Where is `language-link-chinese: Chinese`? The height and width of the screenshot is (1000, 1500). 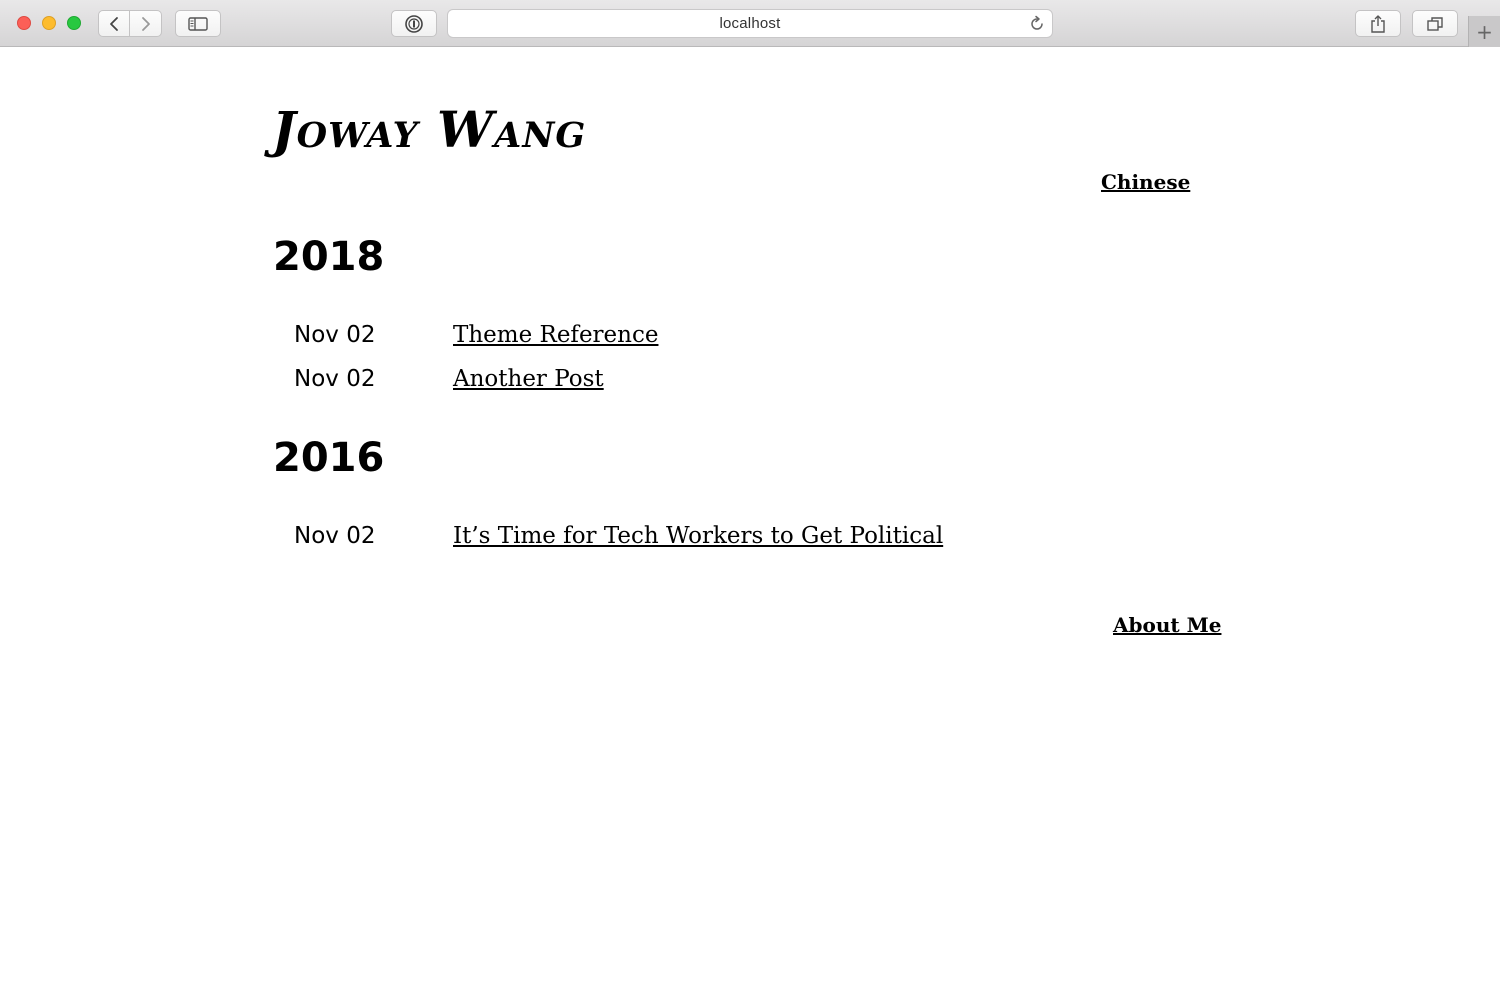
language-link-chinese: Chinese is located at coordinates (1145, 182).